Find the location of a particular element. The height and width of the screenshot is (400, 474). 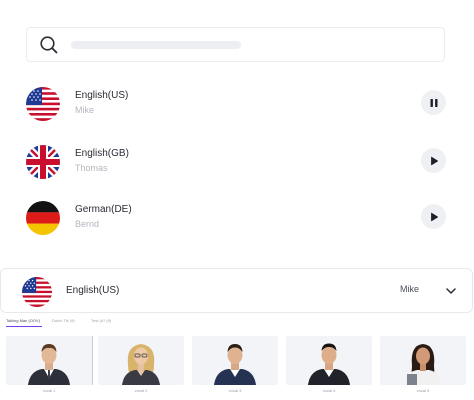

search-bar is located at coordinates (235, 44).